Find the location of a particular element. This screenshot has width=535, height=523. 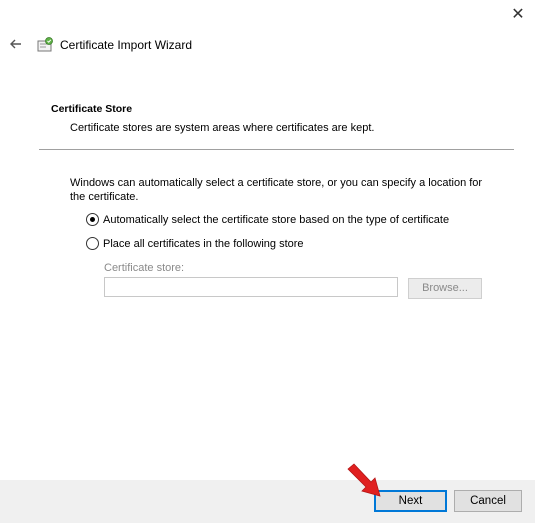

cancel-button: Cancel is located at coordinates (488, 501).